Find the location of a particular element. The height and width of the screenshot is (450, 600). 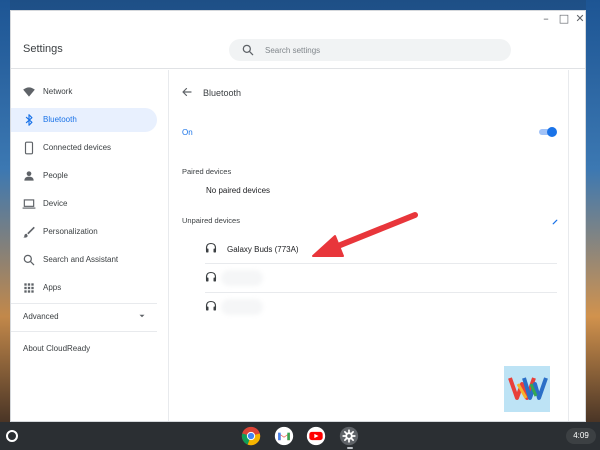

title-bar: – □ ✕ is located at coordinates (298, 20).